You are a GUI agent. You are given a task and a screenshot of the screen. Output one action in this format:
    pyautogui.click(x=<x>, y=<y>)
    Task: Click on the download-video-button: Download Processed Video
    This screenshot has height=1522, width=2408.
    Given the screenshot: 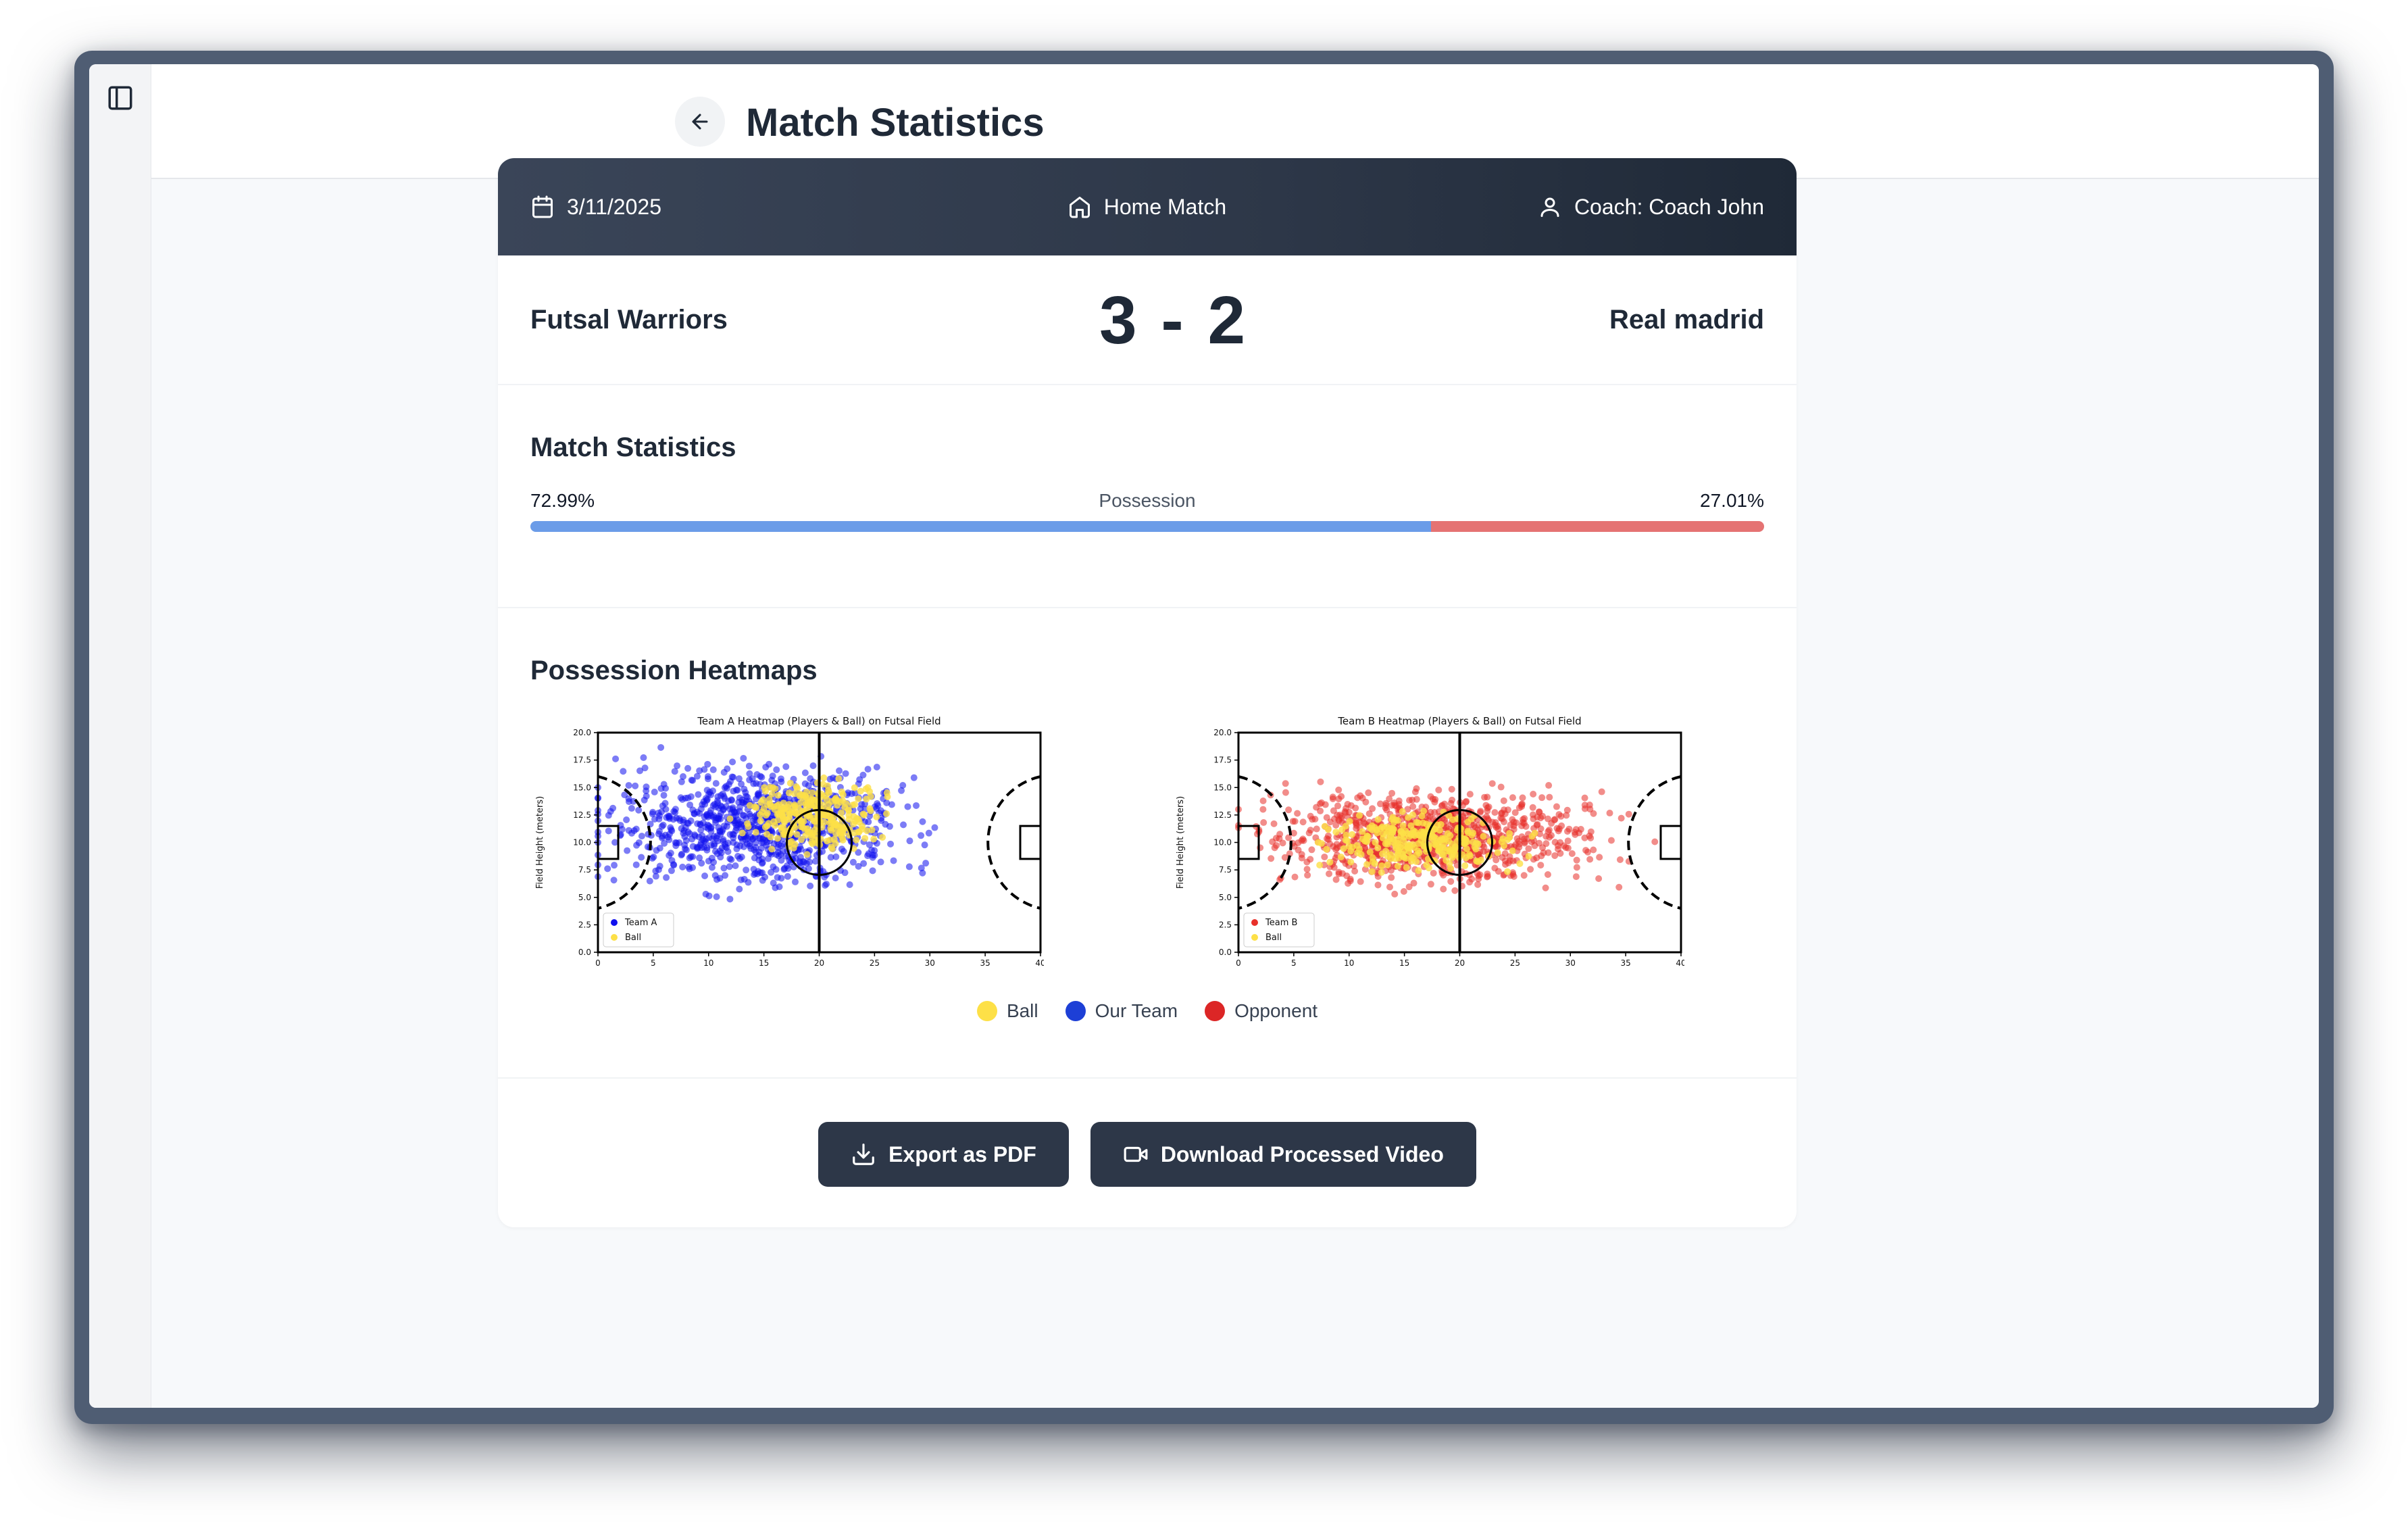 What is the action you would take?
    pyautogui.click(x=1283, y=1154)
    